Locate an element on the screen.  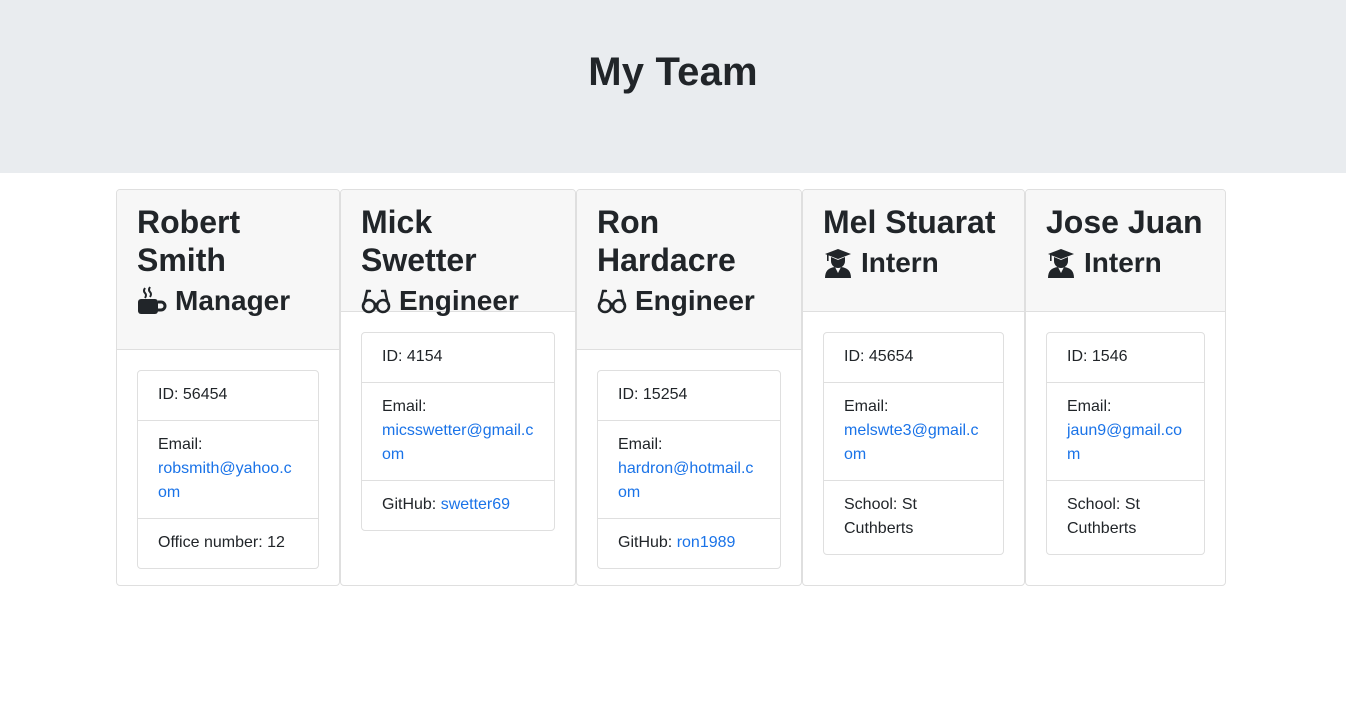
email-link: micsswetter@gmail.com is located at coordinates (457, 442).